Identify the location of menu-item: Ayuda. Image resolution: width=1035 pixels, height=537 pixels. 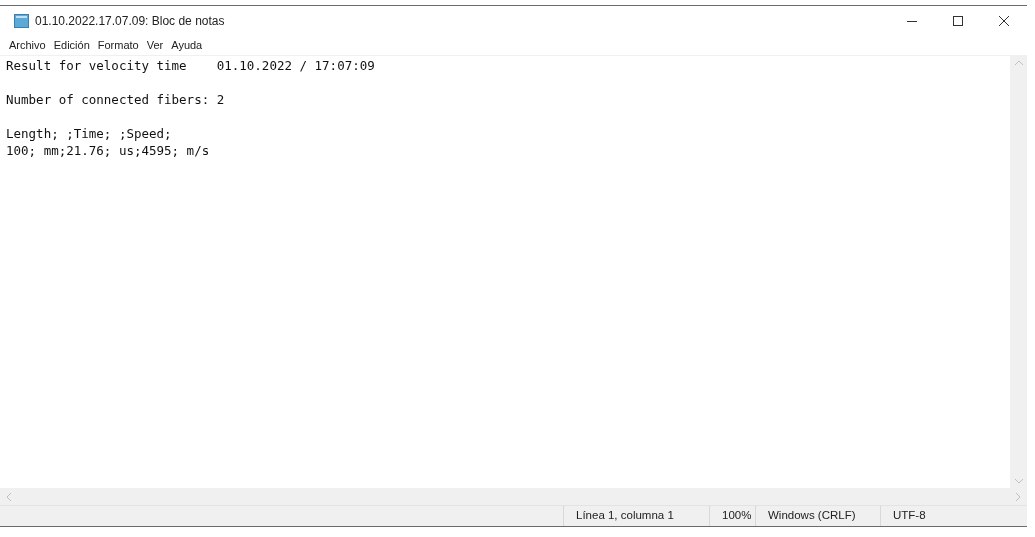
(187, 45).